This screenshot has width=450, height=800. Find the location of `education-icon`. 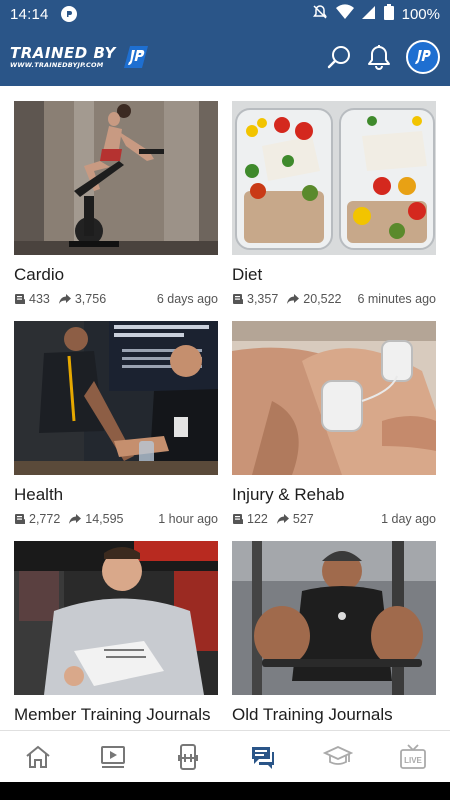

education-icon is located at coordinates (337, 755).